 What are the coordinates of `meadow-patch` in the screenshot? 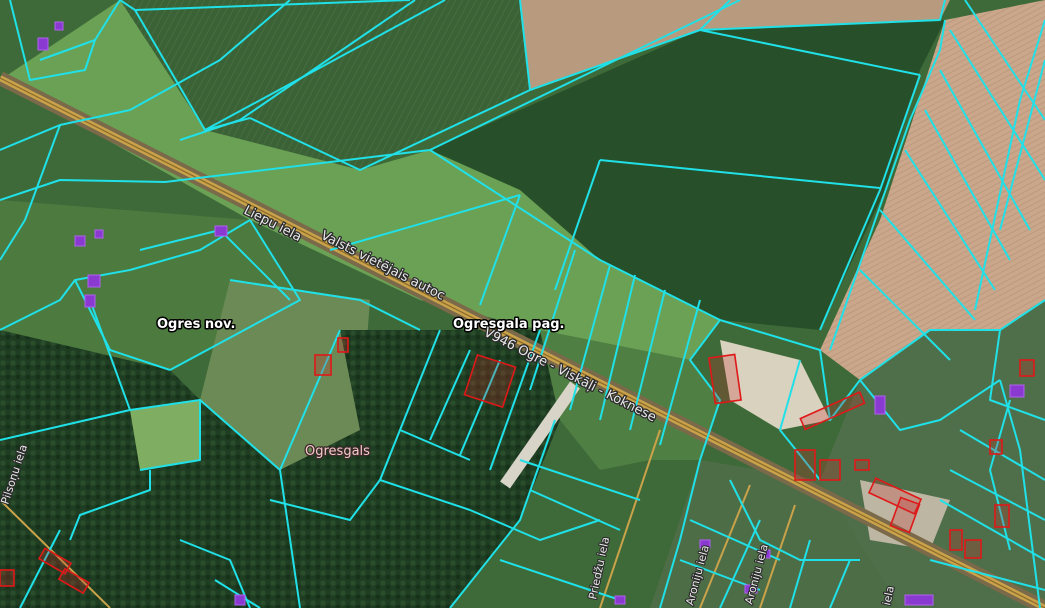 It's located at (165, 435).